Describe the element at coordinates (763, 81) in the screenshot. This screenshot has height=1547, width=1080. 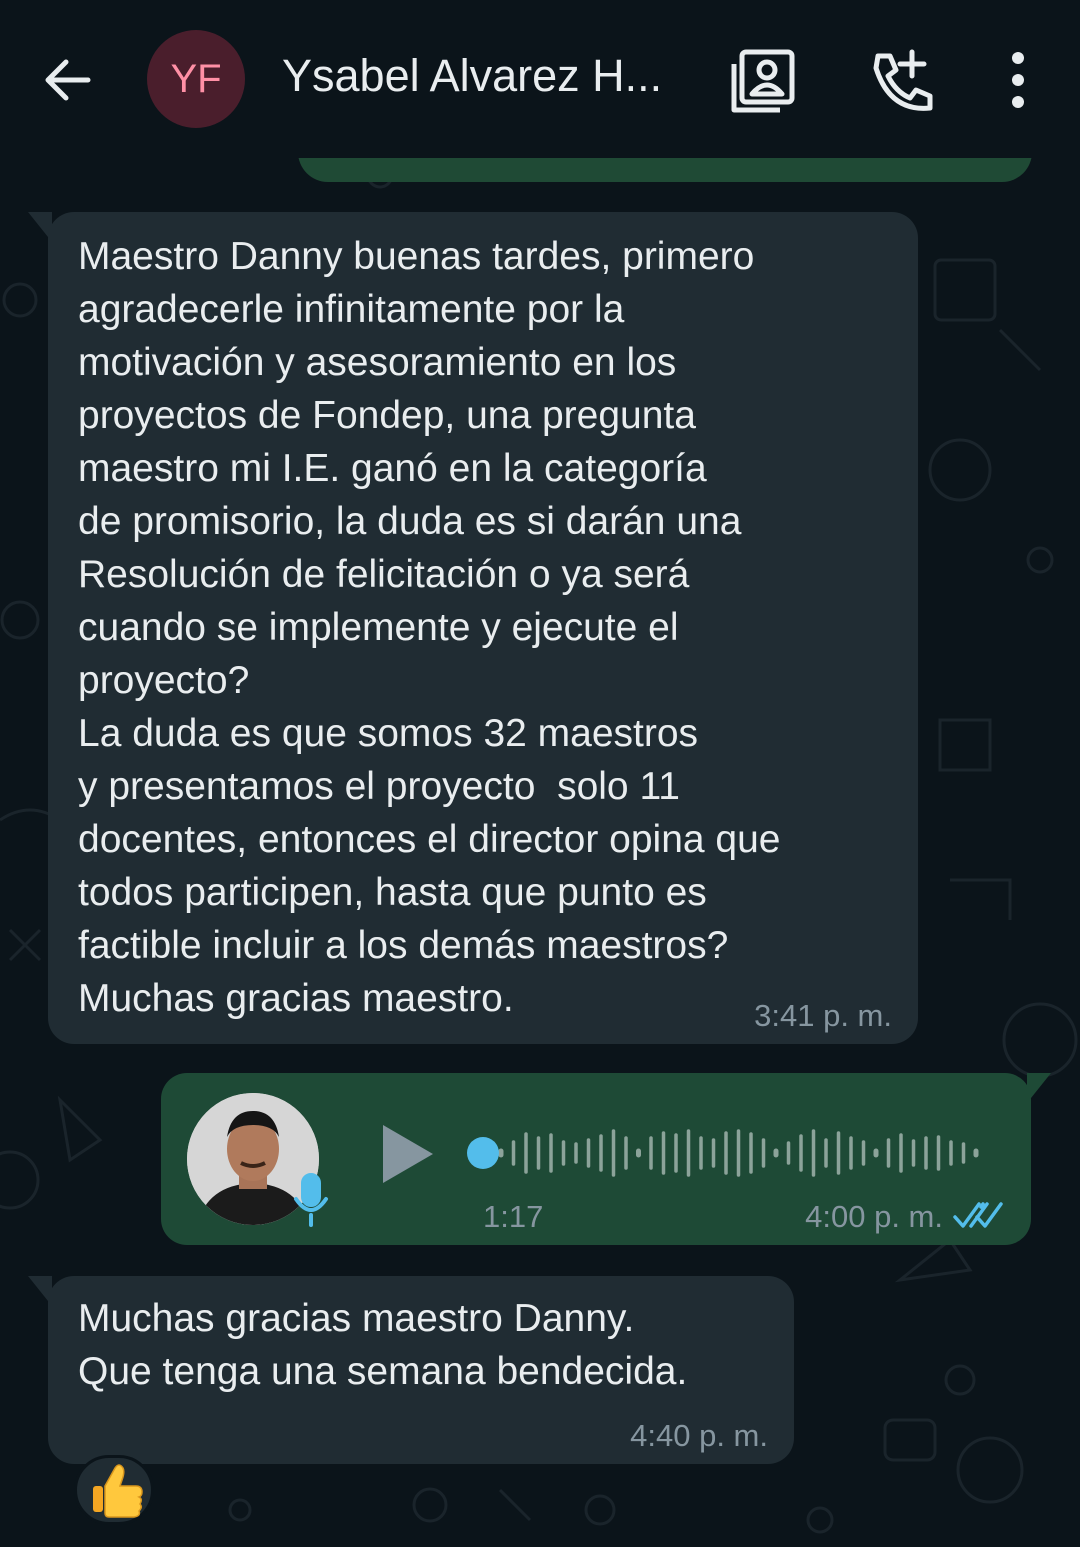
I see `contact-card-icon` at that location.